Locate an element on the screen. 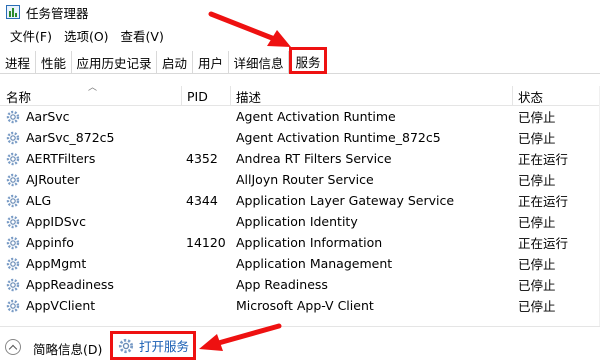 This screenshot has width=600, height=364. service-name-cell: Appinfo is located at coordinates (40, 242).